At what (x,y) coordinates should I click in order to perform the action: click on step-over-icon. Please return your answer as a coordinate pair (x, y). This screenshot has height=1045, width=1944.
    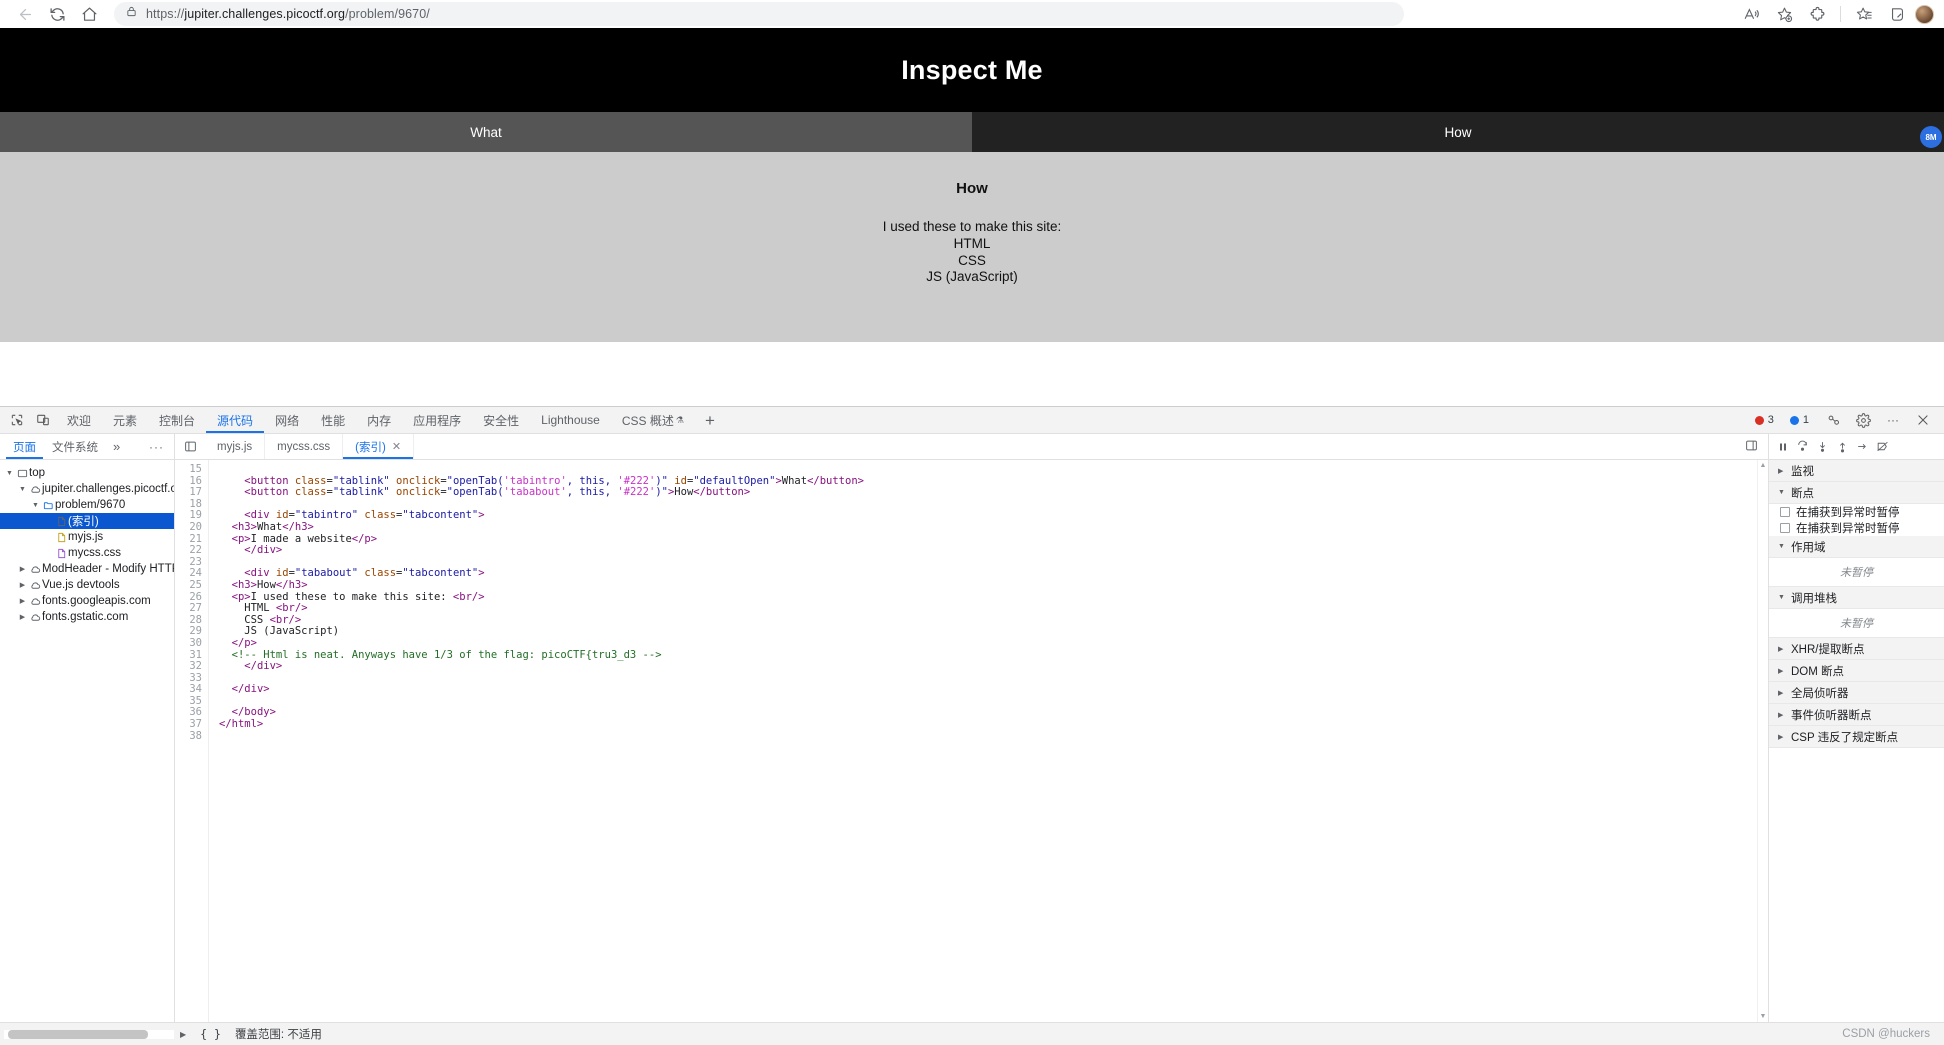
    Looking at the image, I should click on (1802, 447).